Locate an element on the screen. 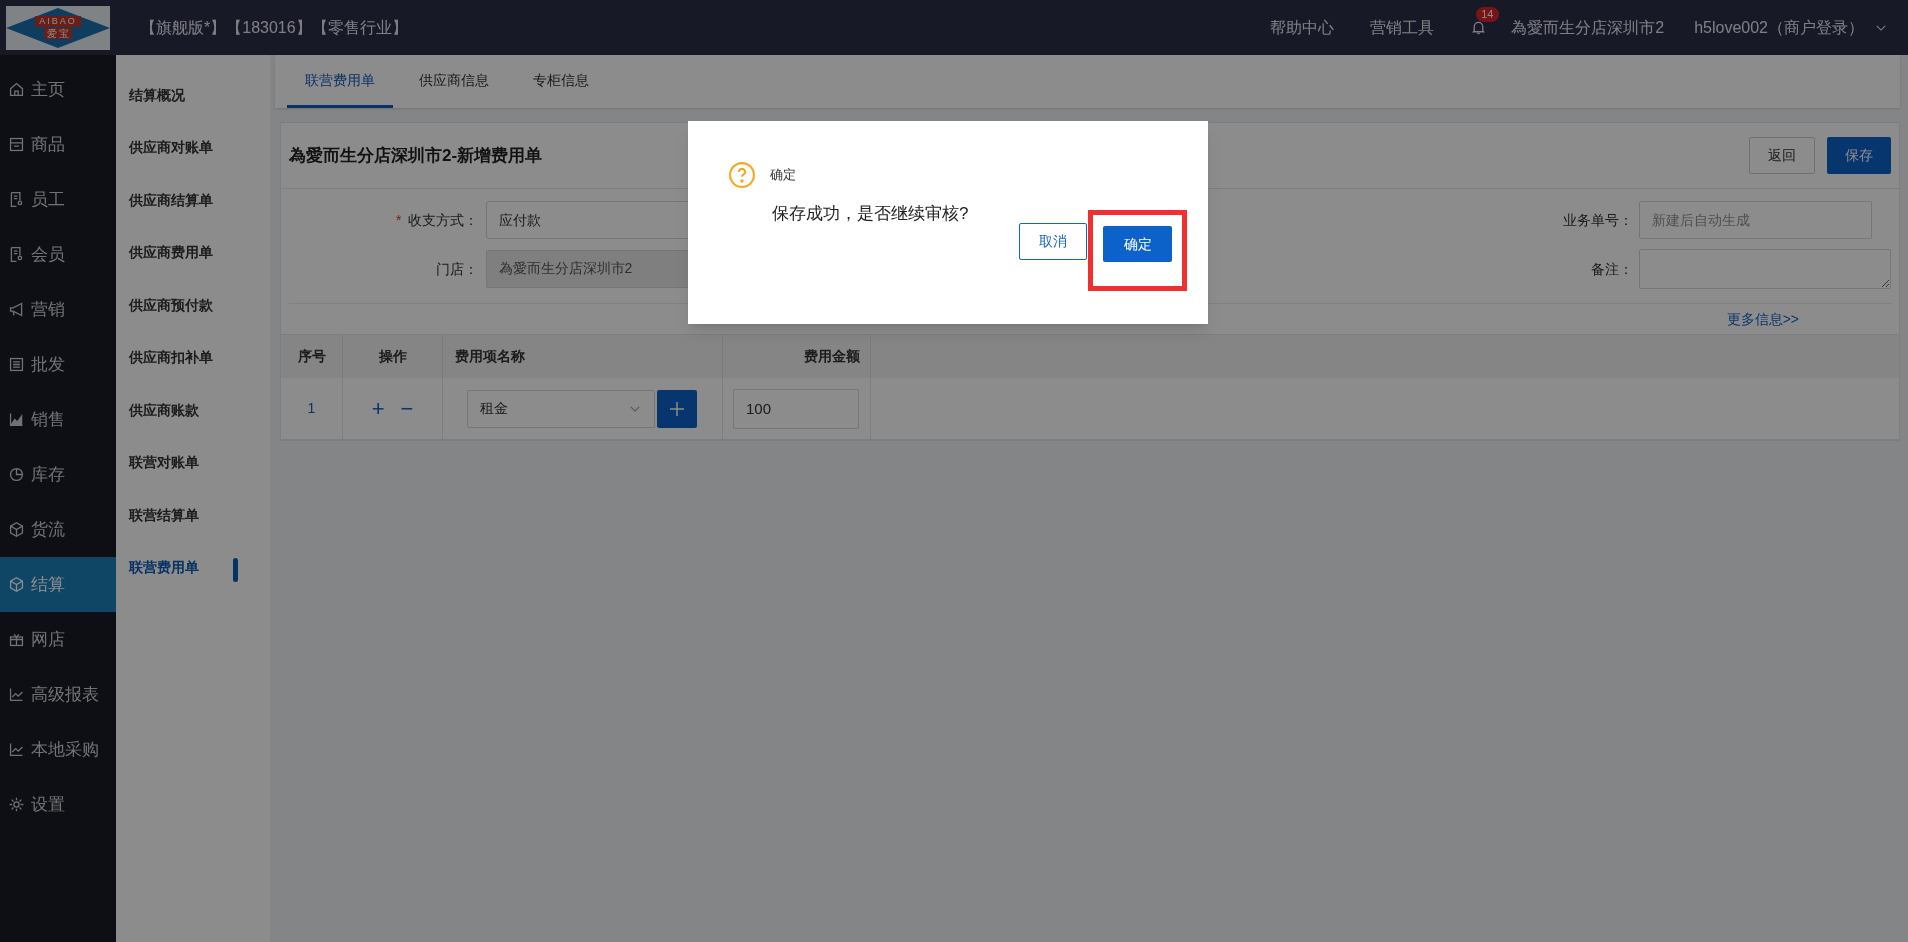 This screenshot has height=942, width=1908. settings-icon is located at coordinates (16, 804).